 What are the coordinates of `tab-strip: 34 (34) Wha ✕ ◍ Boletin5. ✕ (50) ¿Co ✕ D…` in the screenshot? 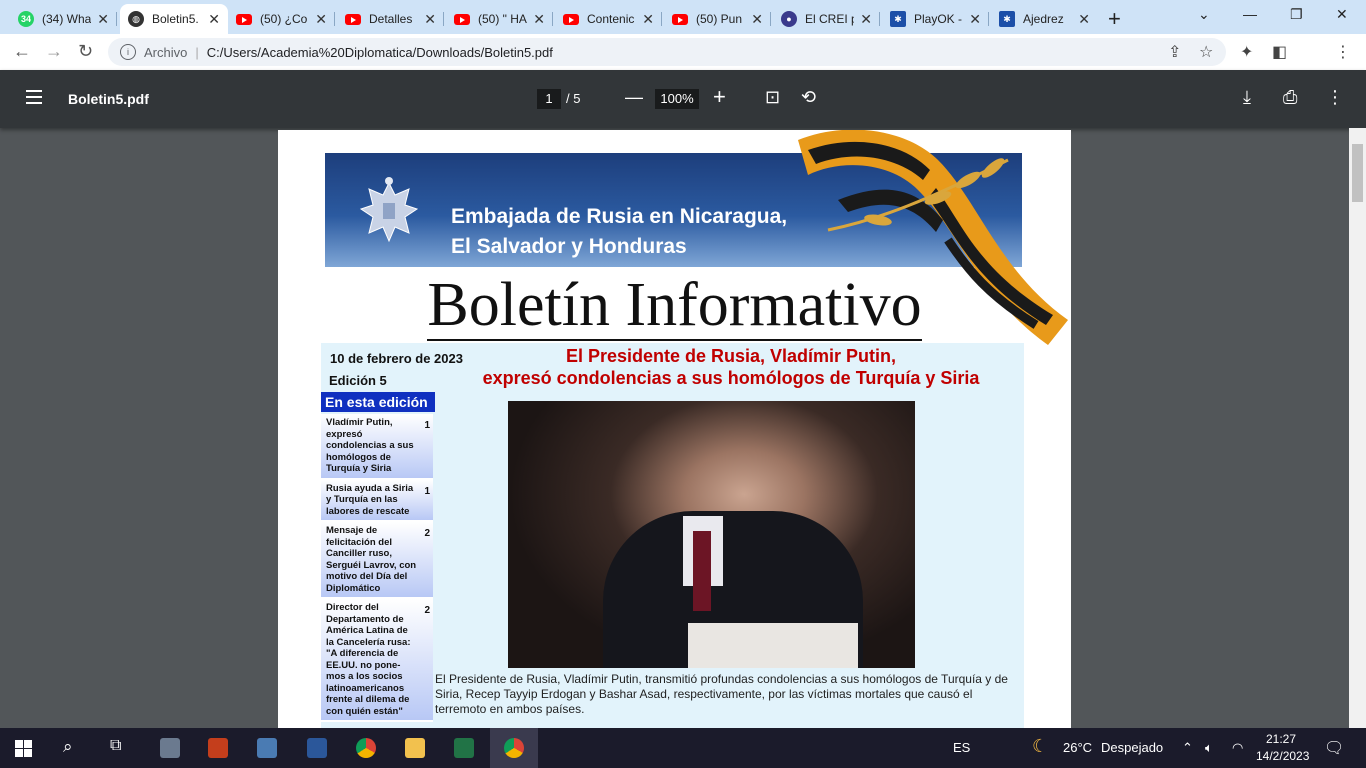 It's located at (683, 17).